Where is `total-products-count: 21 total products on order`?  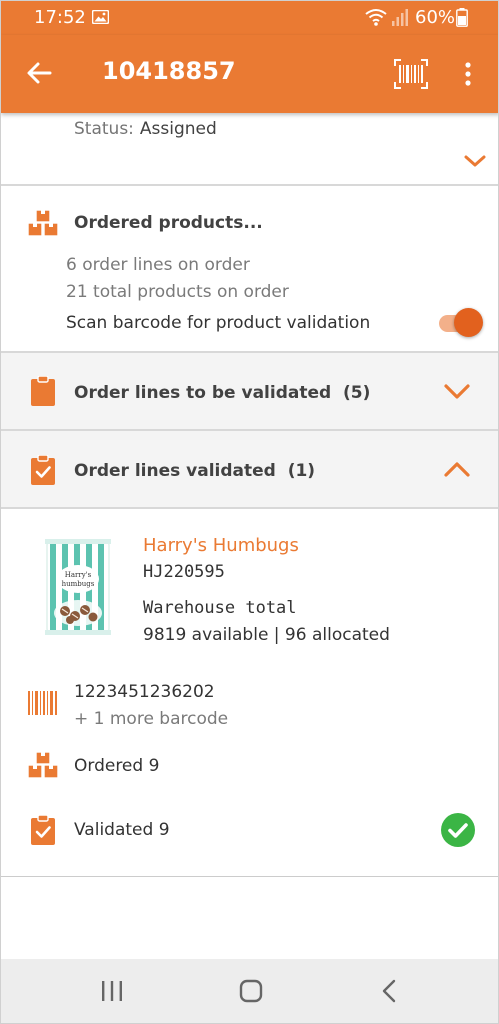
total-products-count: 21 total products on order is located at coordinates (177, 292).